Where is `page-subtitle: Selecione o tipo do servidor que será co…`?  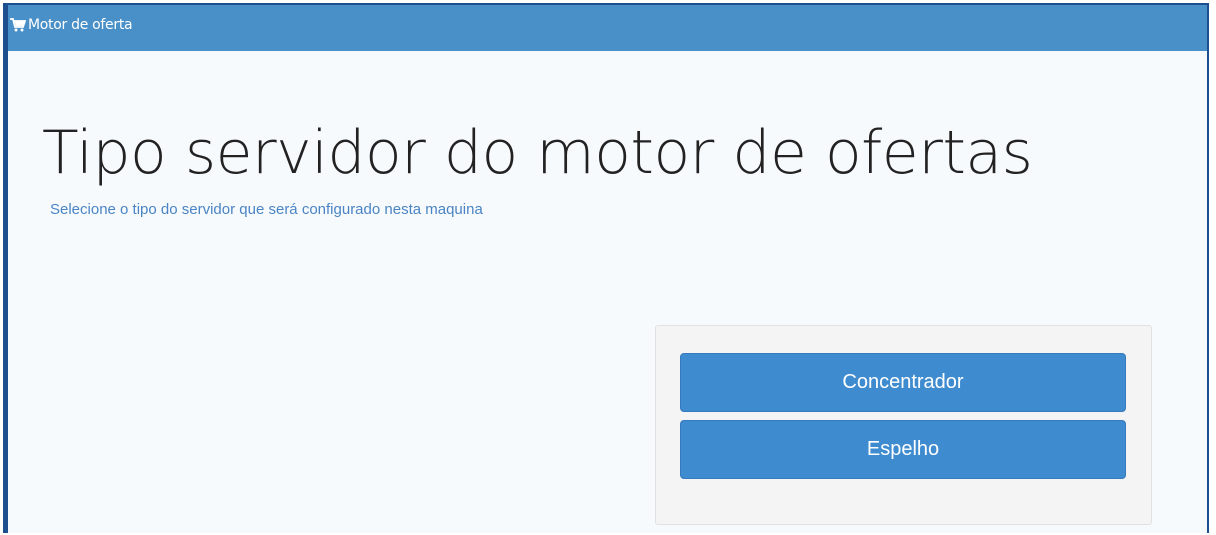
page-subtitle: Selecione o tipo do servidor que será co… is located at coordinates (266, 209).